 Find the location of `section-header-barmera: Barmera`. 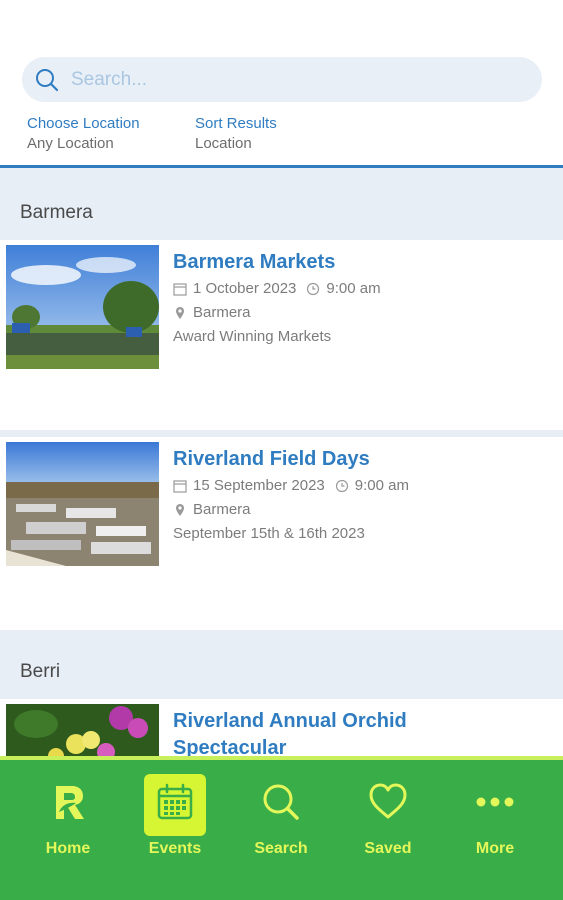

section-header-barmera: Barmera is located at coordinates (281, 204).